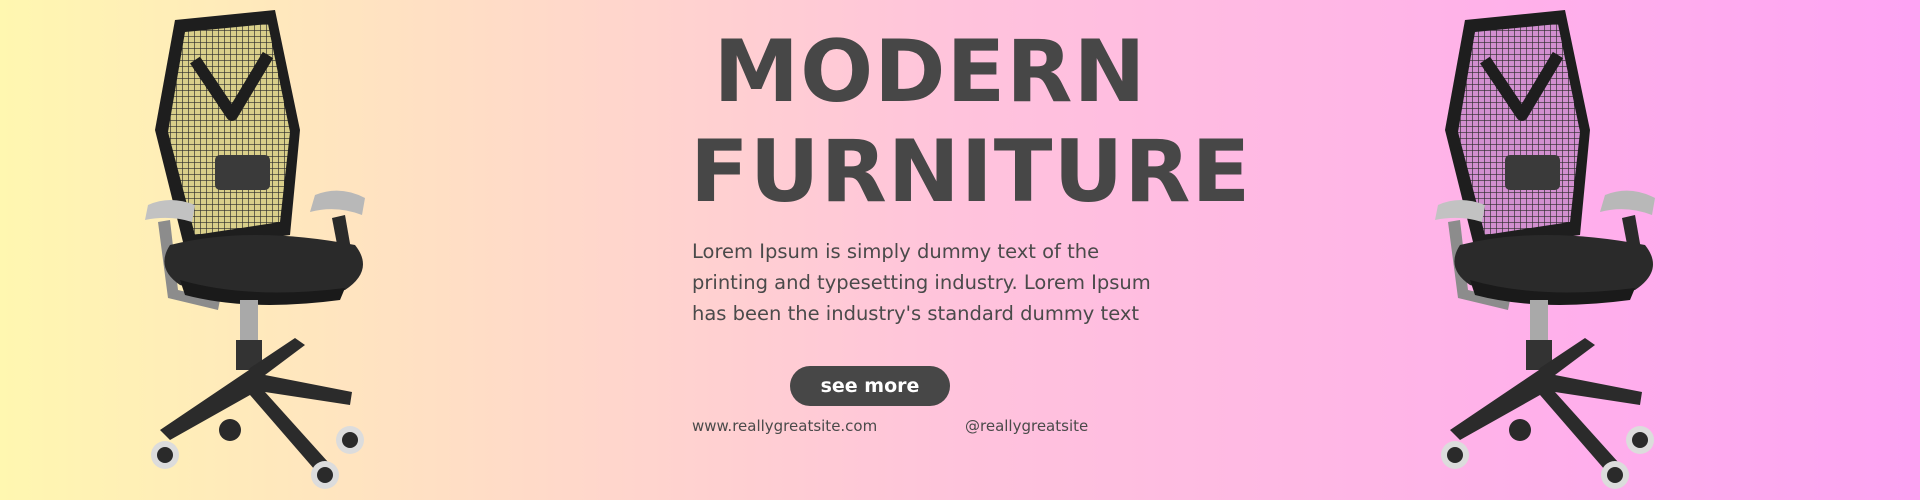 This screenshot has width=1920, height=500. Describe the element at coordinates (971, 172) in the screenshot. I see `headline-line-2: FURNITURE` at that location.